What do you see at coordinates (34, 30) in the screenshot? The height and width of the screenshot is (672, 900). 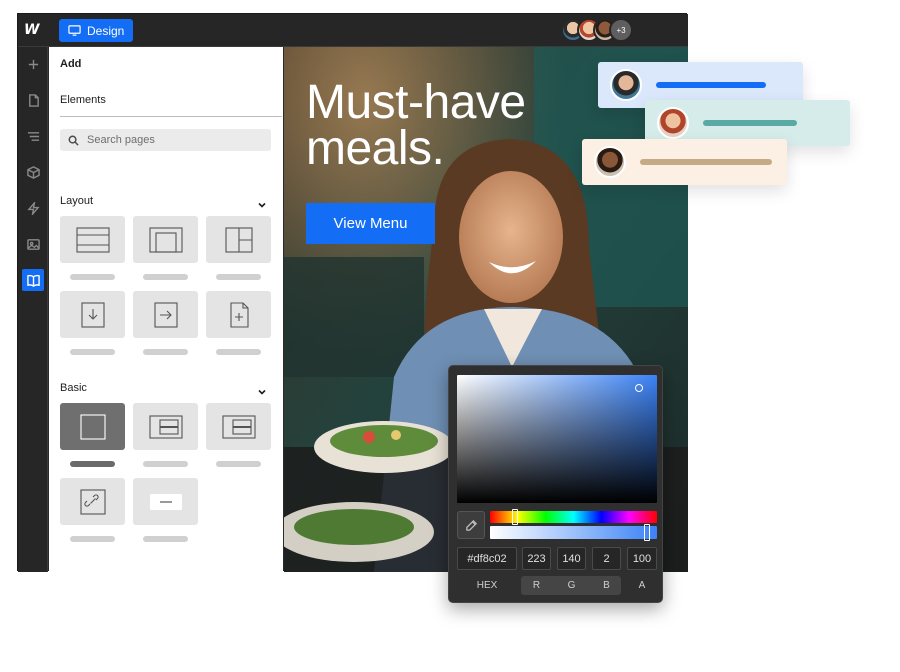 I see `webflow-logo: W` at bounding box center [34, 30].